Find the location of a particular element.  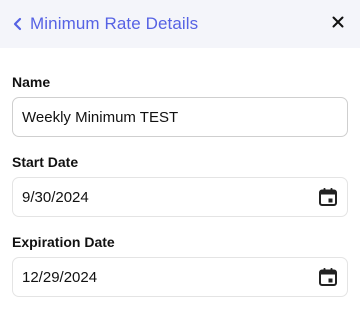

expiration-date-field is located at coordinates (180, 277).